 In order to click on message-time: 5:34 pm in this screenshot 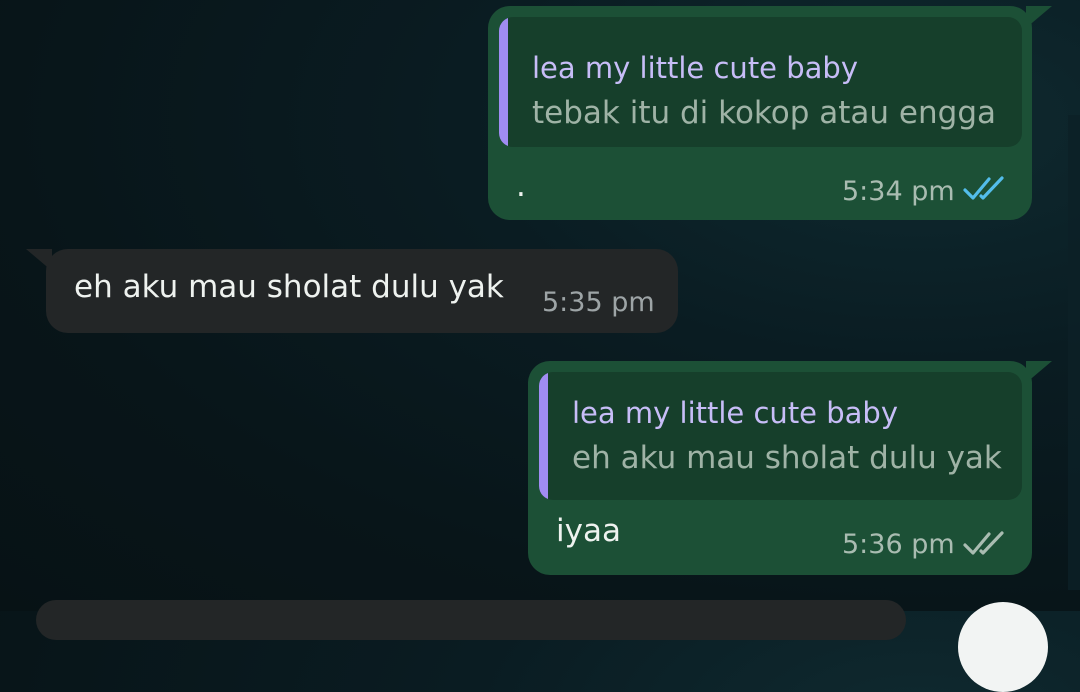, I will do `click(898, 191)`.